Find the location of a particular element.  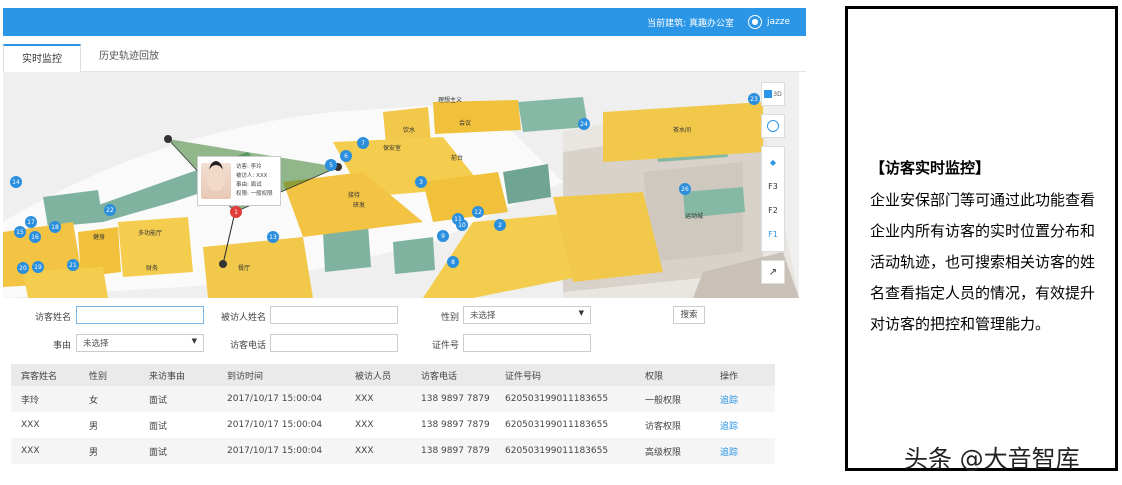

info-card-name: 访客: 李玲 is located at coordinates (249, 167).